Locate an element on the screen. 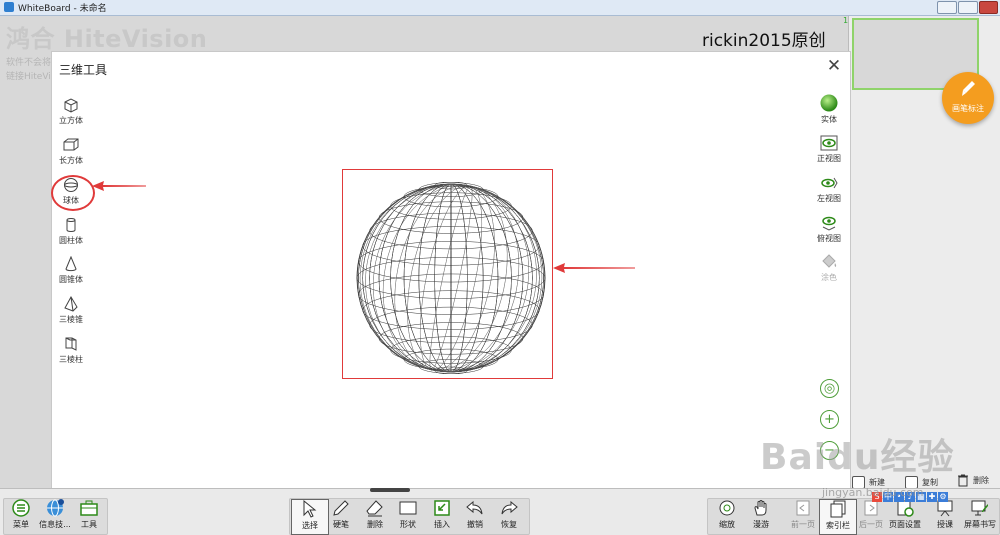 This screenshot has width=1000, height=535. zoom-icon is located at coordinates (727, 508).